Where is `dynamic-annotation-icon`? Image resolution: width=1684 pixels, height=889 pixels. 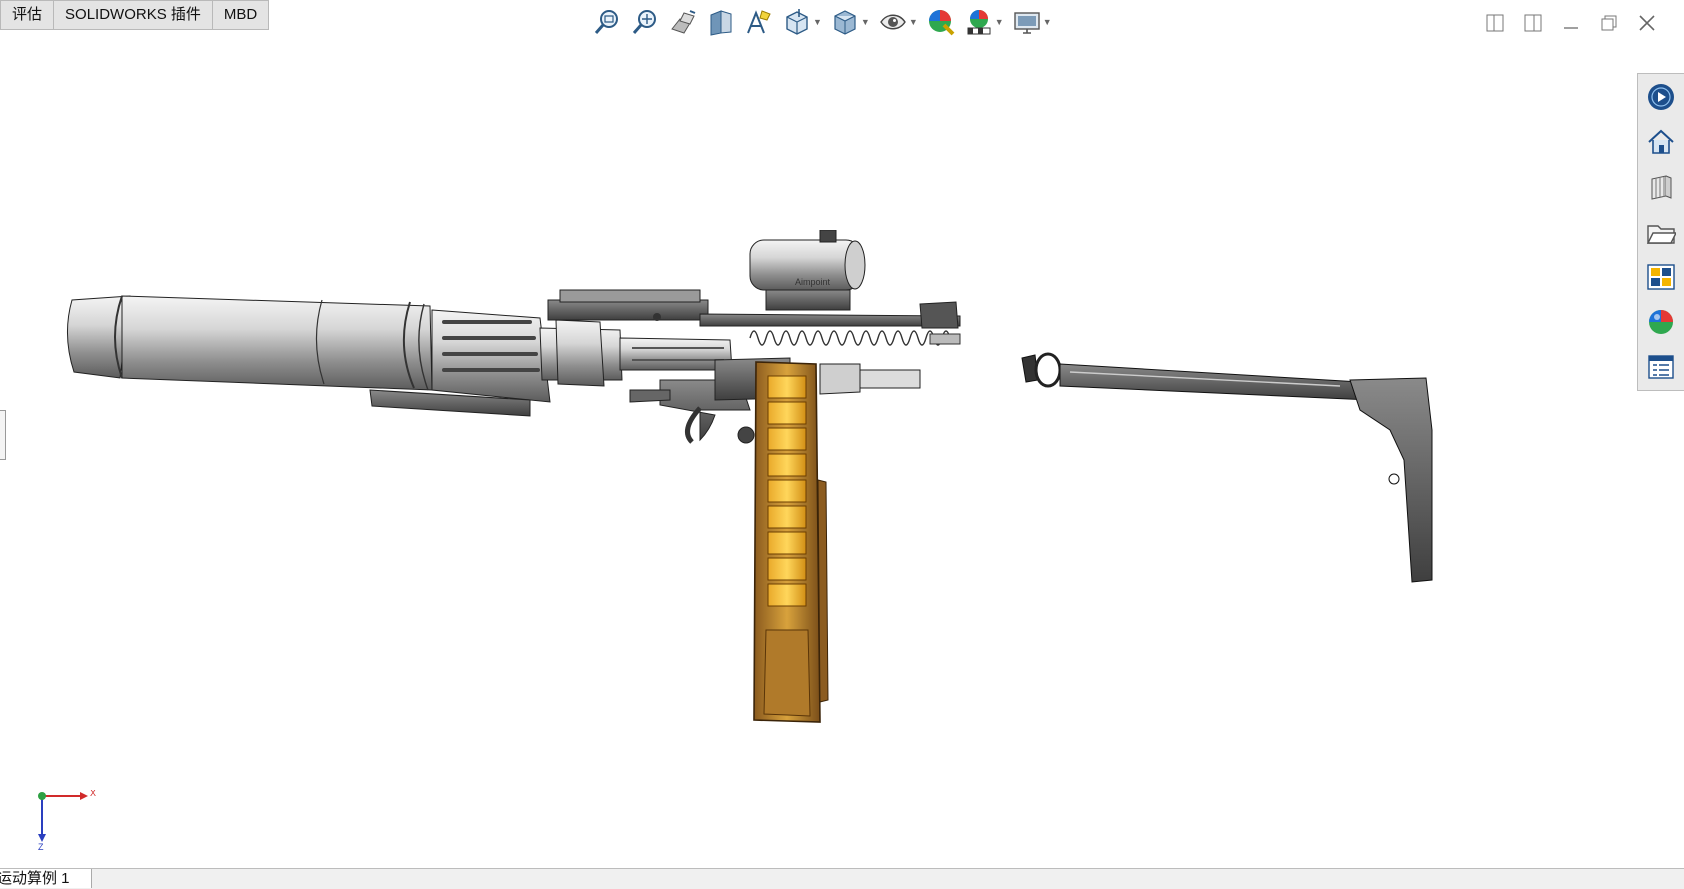 dynamic-annotation-icon is located at coordinates (759, 22).